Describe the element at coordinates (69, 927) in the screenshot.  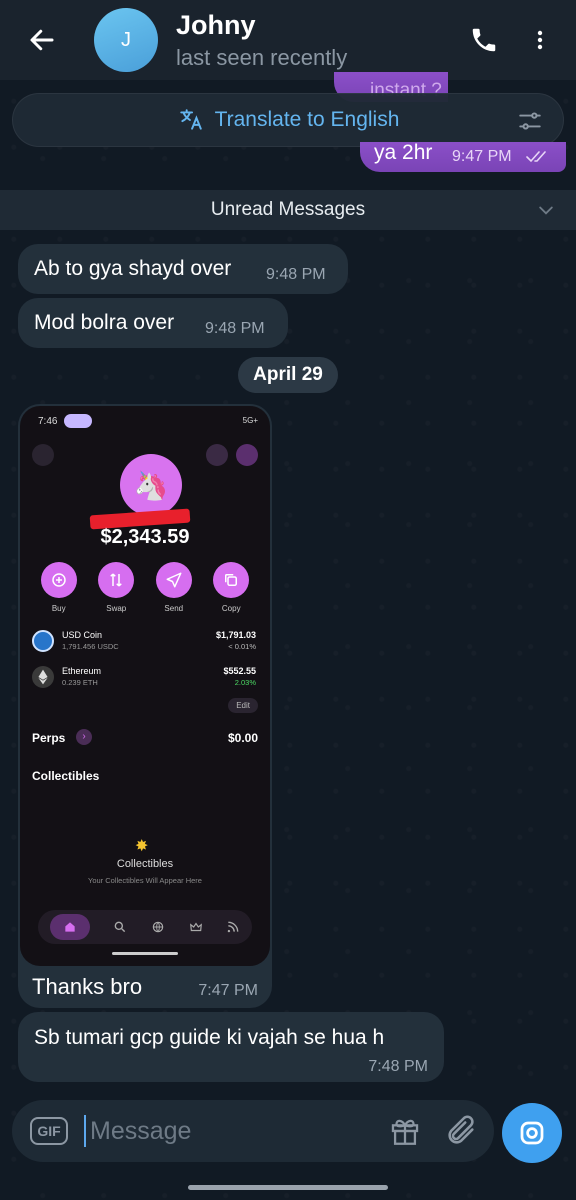
I see `home-icon` at that location.